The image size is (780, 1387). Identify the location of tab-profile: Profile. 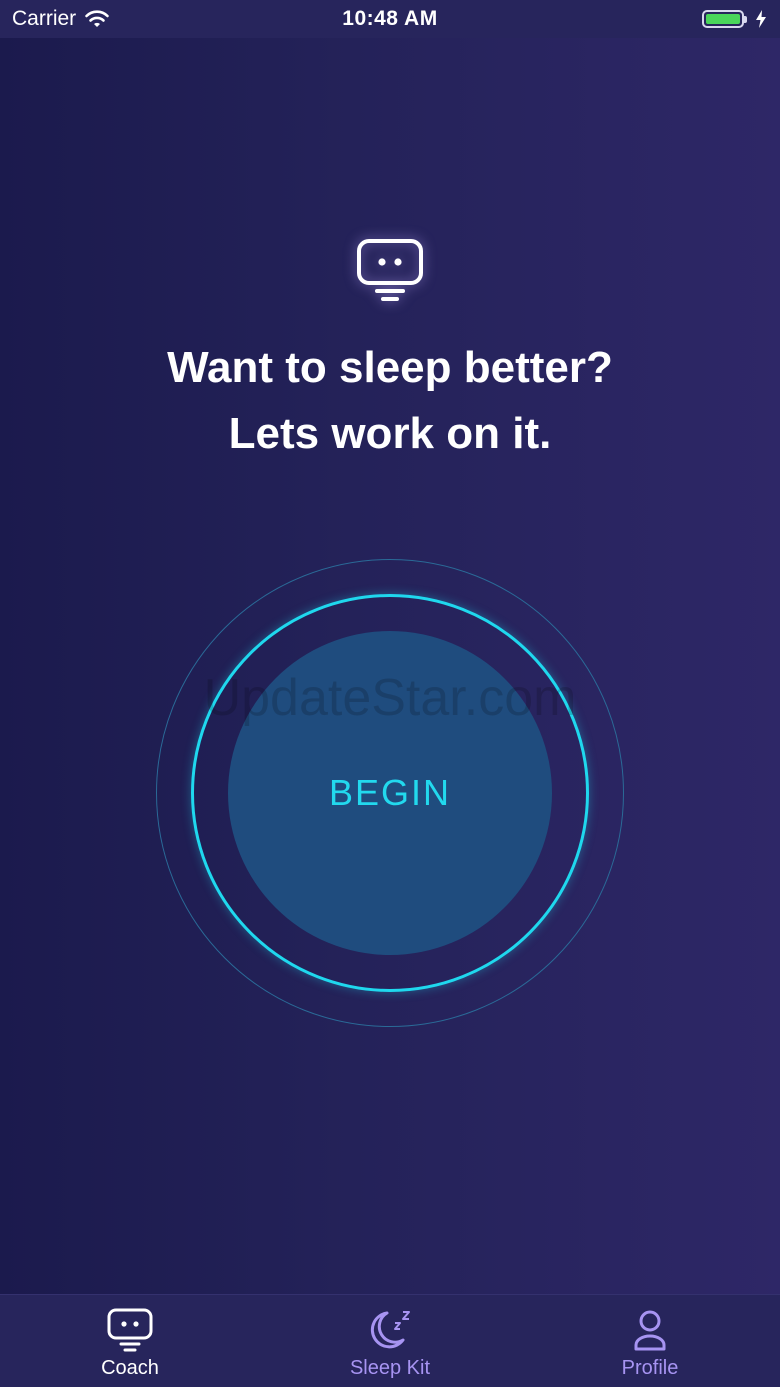
(650, 1341).